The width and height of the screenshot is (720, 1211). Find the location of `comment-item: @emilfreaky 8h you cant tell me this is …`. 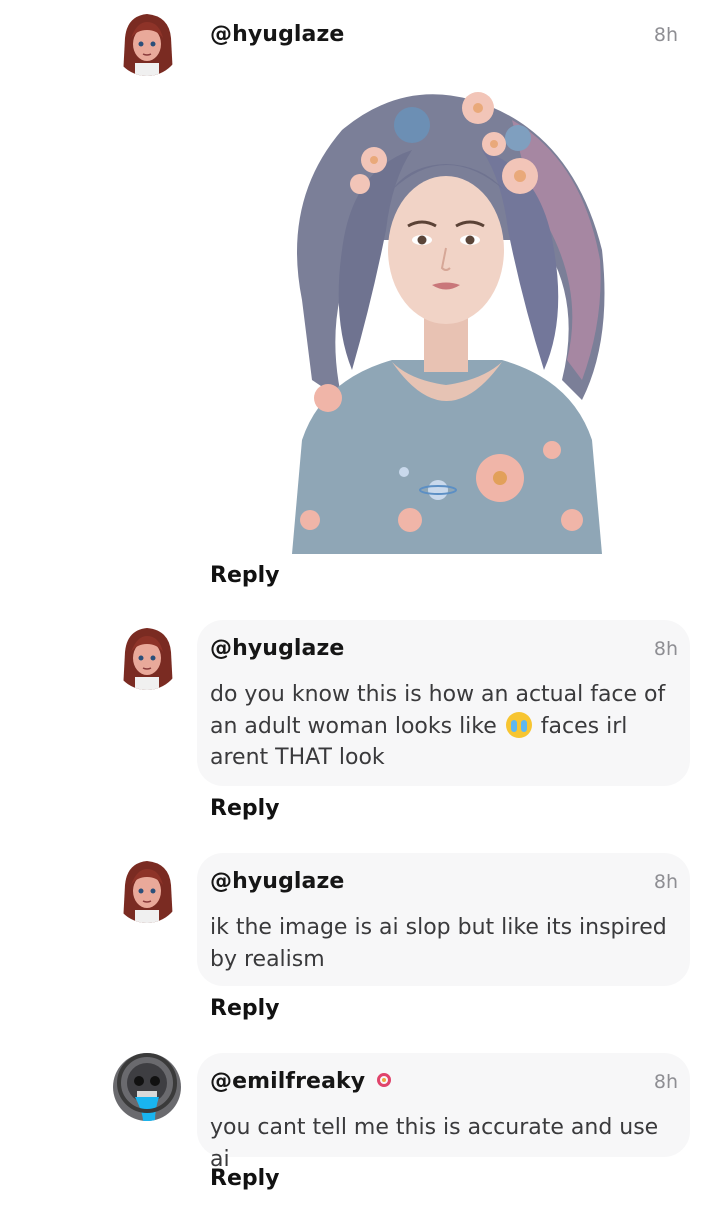

comment-item: @emilfreaky 8h you cant tell me this is … is located at coordinates (360, 1132).